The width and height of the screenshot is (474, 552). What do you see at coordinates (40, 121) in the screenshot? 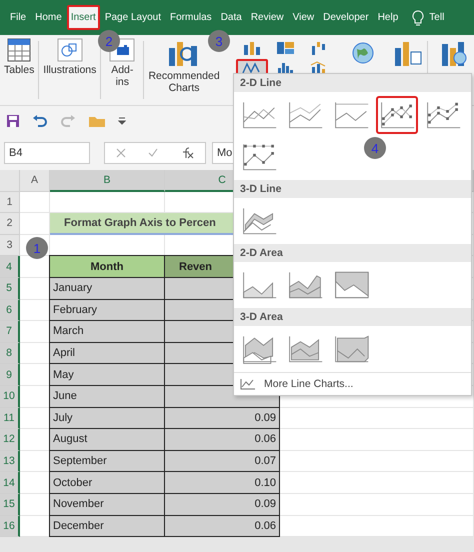
I see `undo-icon` at bounding box center [40, 121].